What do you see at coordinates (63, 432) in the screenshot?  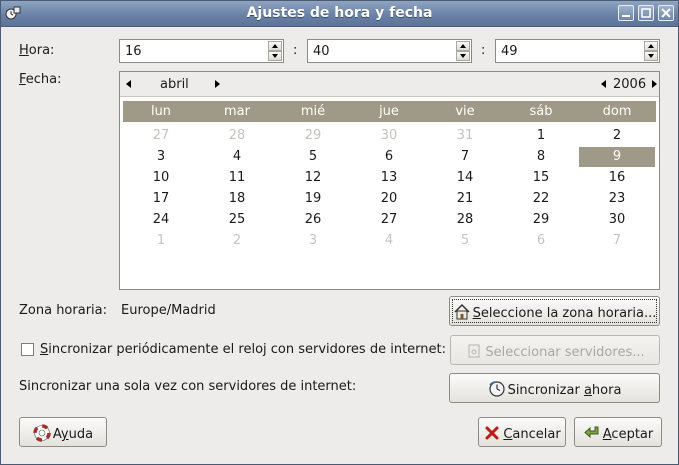 I see `help-button: Ayuda` at bounding box center [63, 432].